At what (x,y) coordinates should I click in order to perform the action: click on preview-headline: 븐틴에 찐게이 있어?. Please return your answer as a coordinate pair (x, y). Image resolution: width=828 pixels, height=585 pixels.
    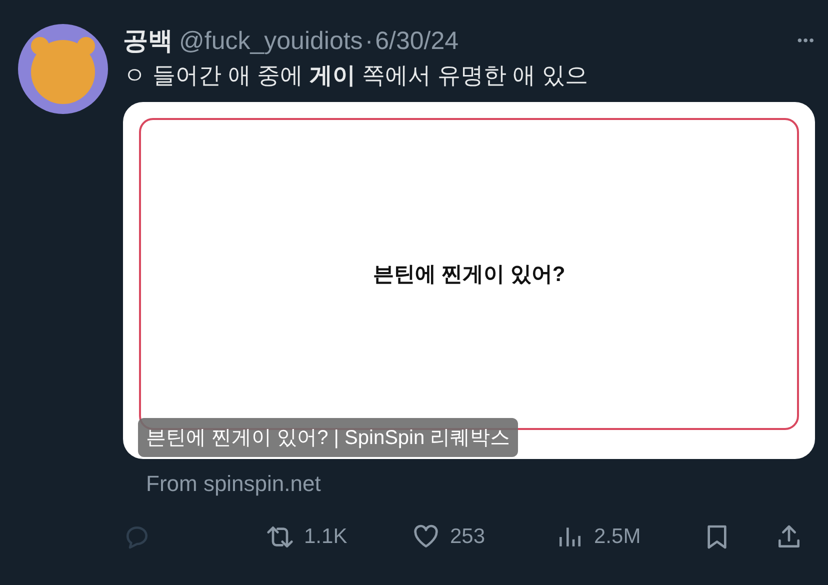
    Looking at the image, I should click on (469, 275).